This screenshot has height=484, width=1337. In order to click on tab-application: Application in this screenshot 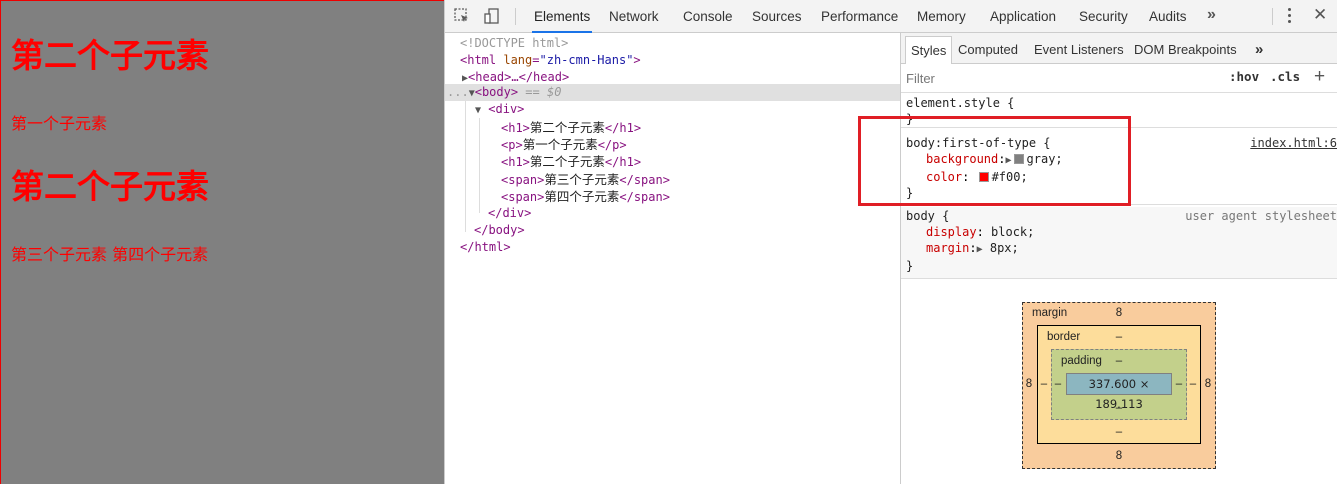, I will do `click(1023, 16)`.